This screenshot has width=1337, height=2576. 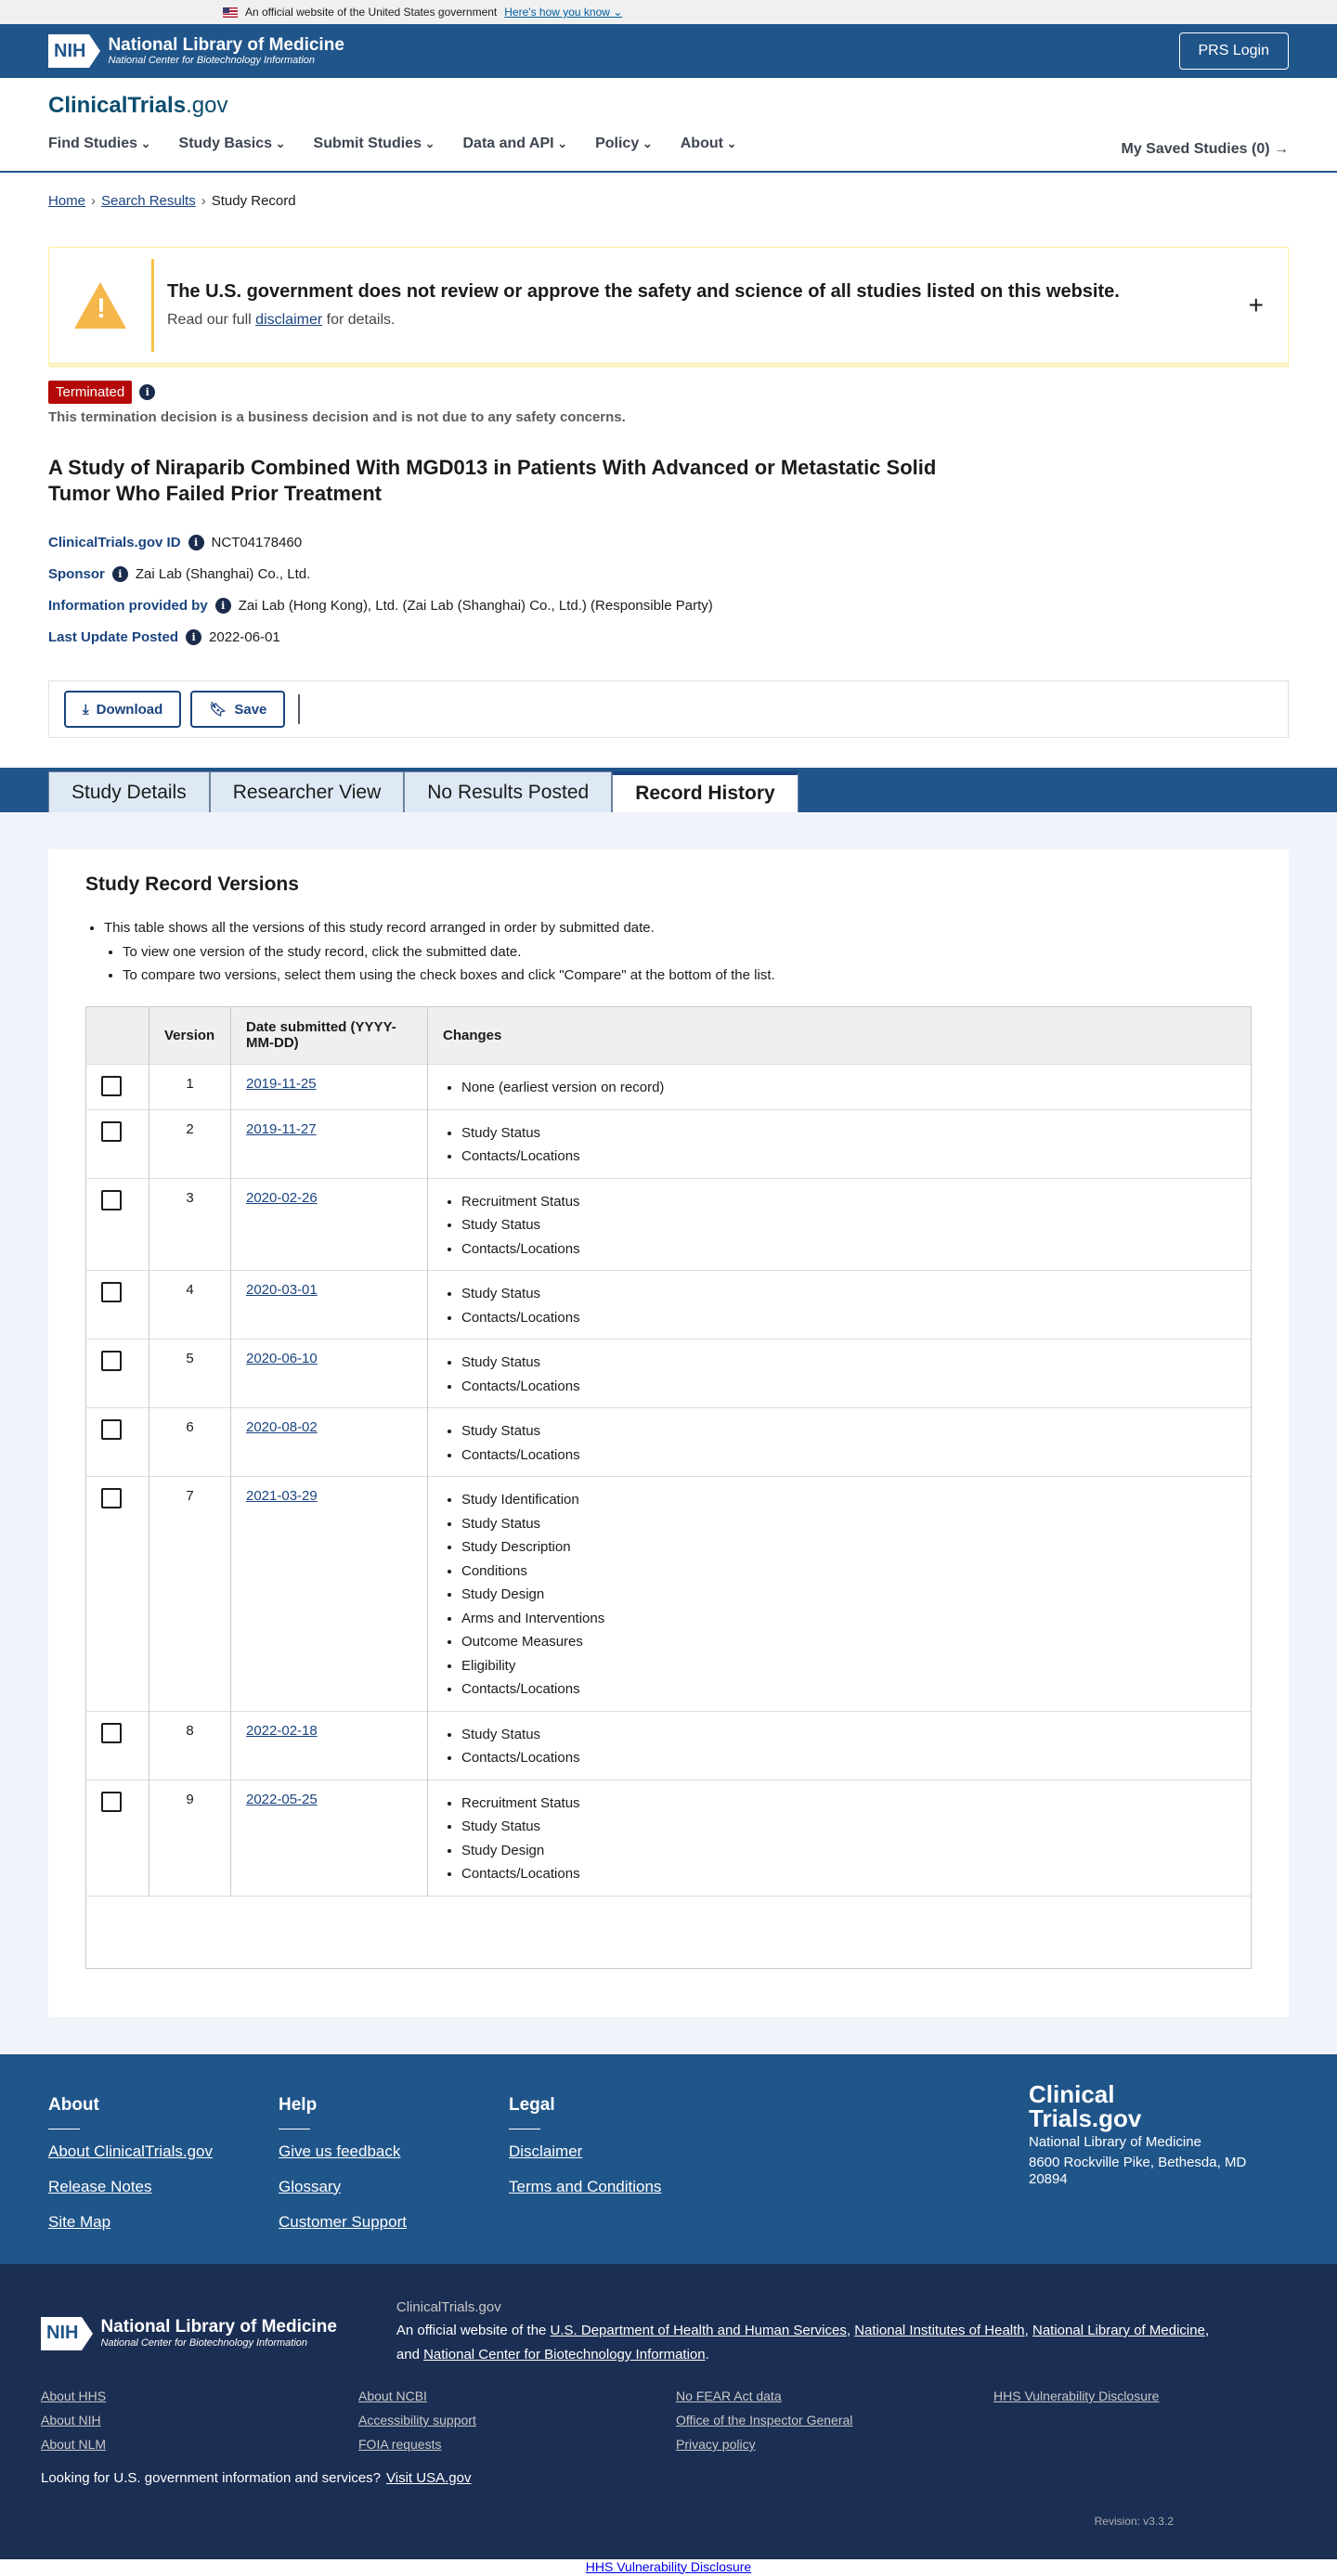 What do you see at coordinates (163, 2187) in the screenshot?
I see `footer-link: Release Notes` at bounding box center [163, 2187].